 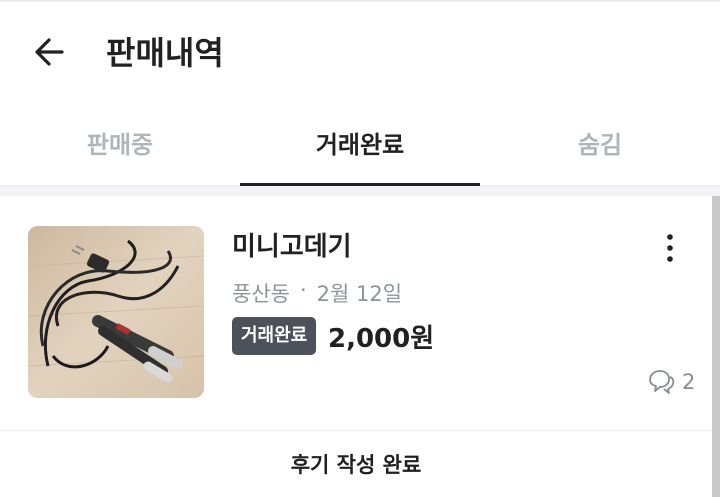 I want to click on tab-completed: 거래완료, so click(x=360, y=143).